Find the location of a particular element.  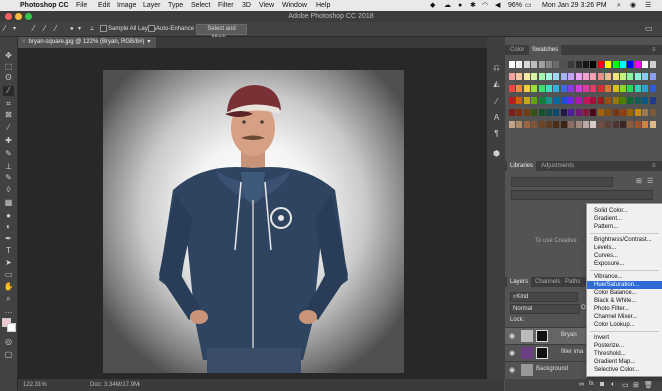

eyedropper-tool-icon: ⁄ is located at coordinates (8, 128).